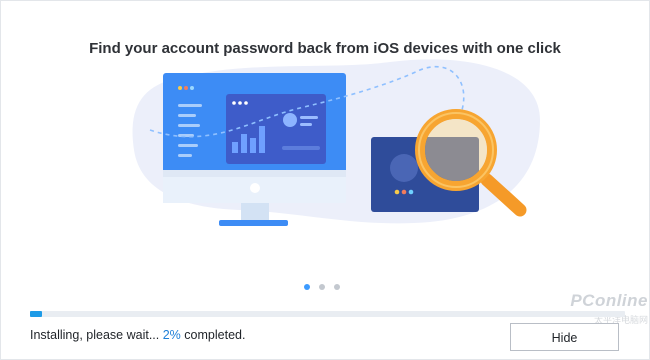  I want to click on status-suffix: completed., so click(215, 335).